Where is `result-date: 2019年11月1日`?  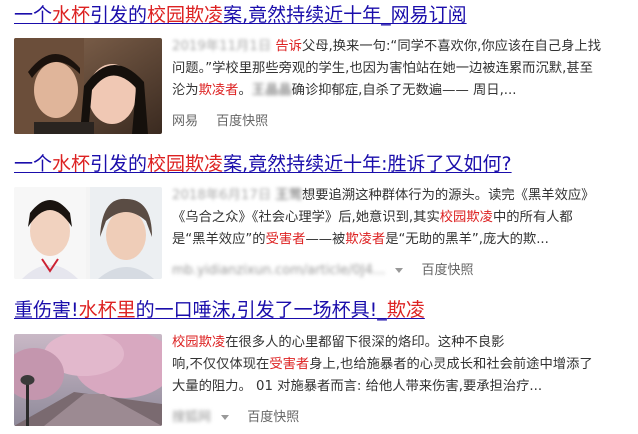 result-date: 2019年11月1日 is located at coordinates (224, 46).